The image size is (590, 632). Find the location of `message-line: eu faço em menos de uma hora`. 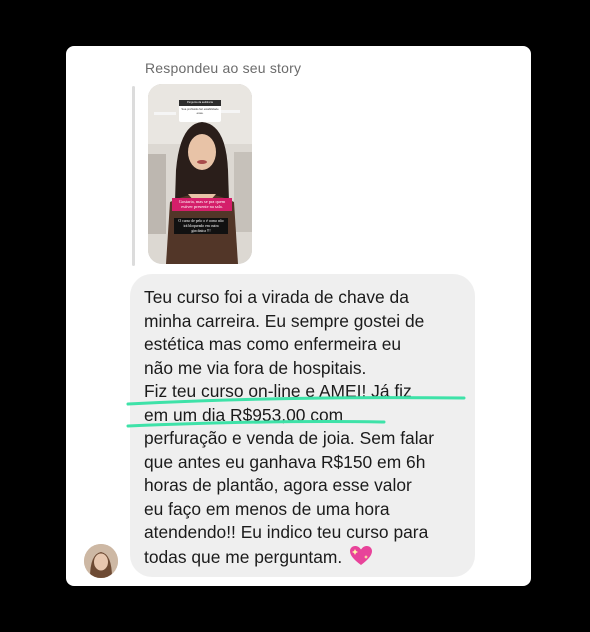

message-line: eu faço em menos de uma hora is located at coordinates (267, 508).